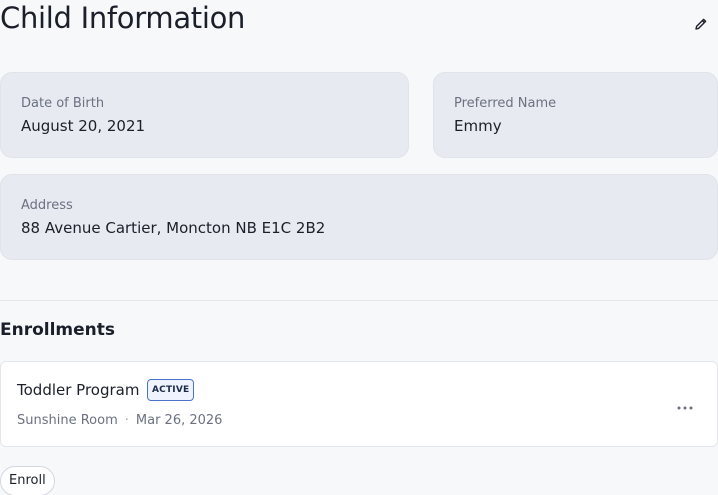 The width and height of the screenshot is (718, 495). What do you see at coordinates (123, 18) in the screenshot?
I see `page-title: Child Information` at bounding box center [123, 18].